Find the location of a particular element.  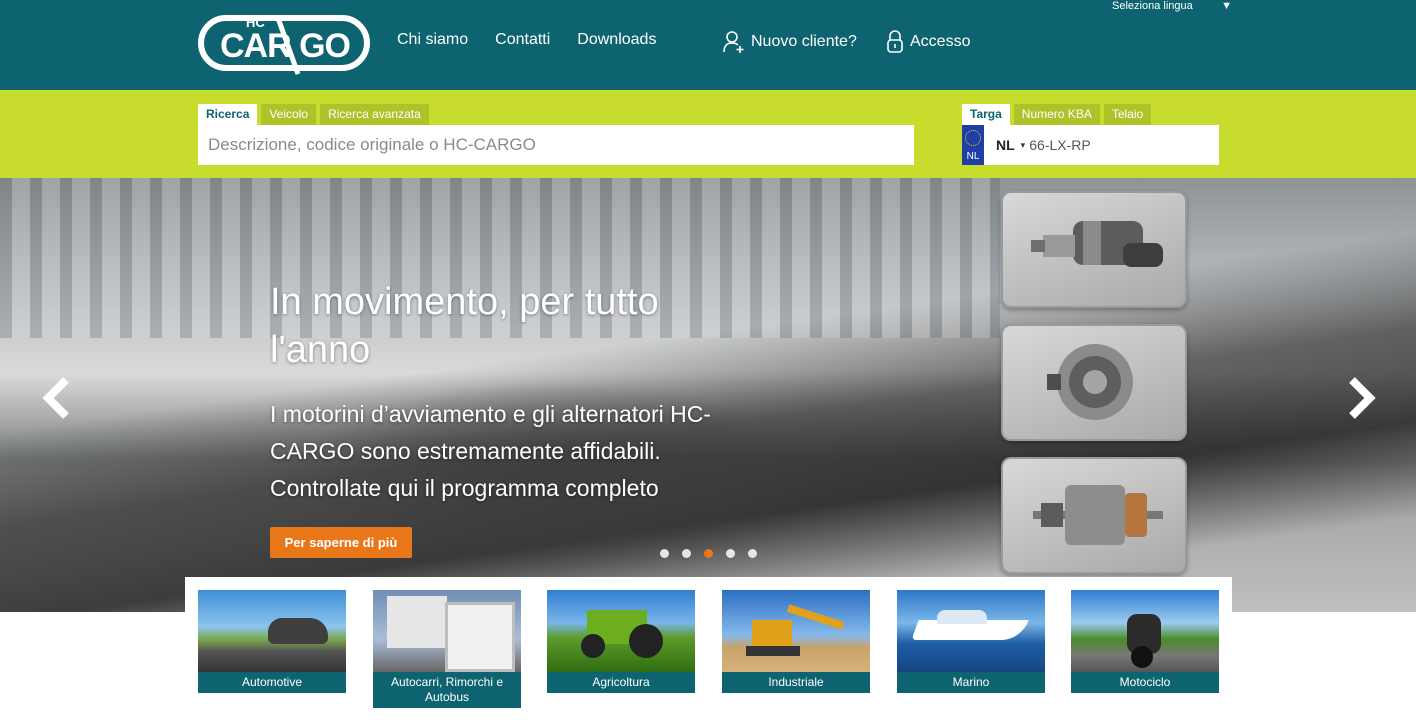

hc-cargo-logo: HC CAR GO is located at coordinates (284, 43).